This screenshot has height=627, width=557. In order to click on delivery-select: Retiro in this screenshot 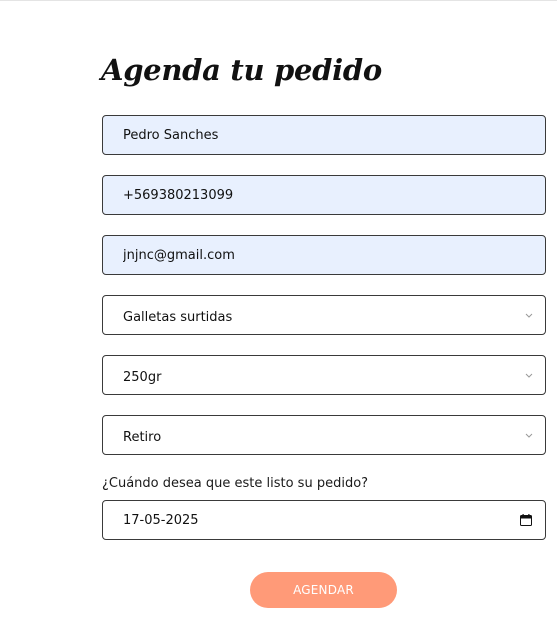, I will do `click(324, 435)`.